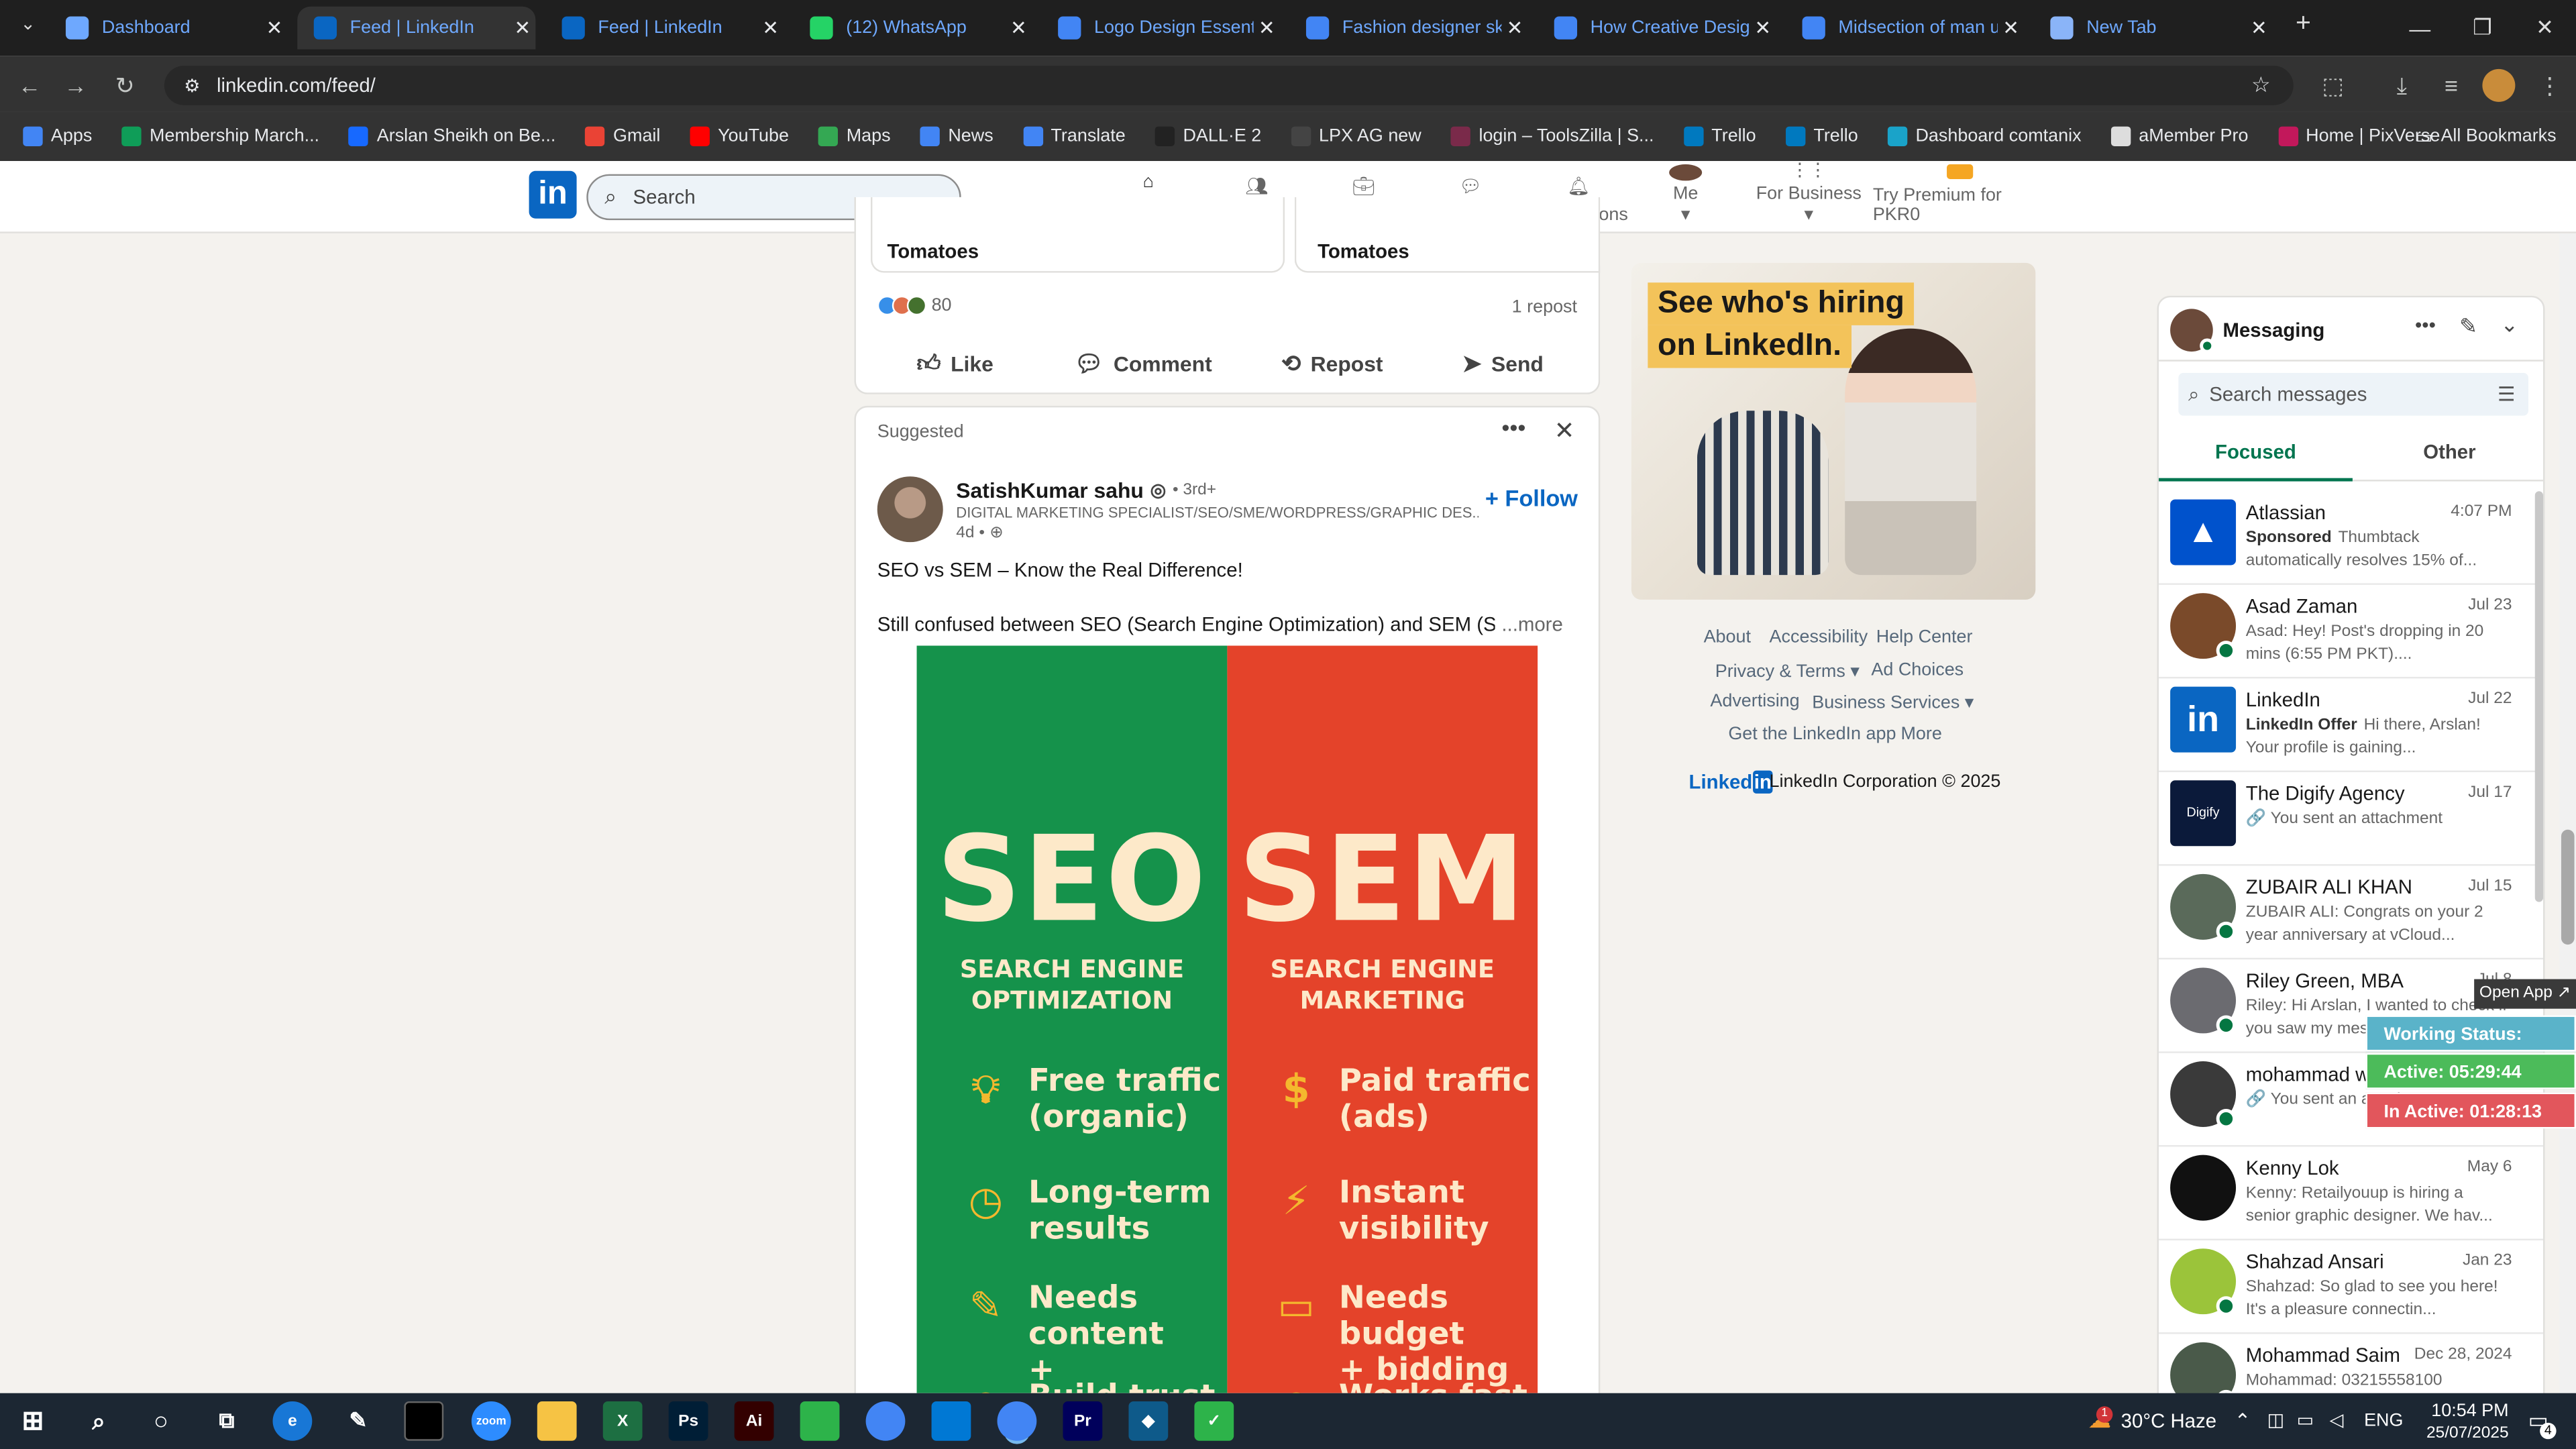 This screenshot has width=2576, height=1449. Describe the element at coordinates (1086, 490) in the screenshot. I see `author-name-row: SatishKumar sahu ◎ • 3rd+` at that location.